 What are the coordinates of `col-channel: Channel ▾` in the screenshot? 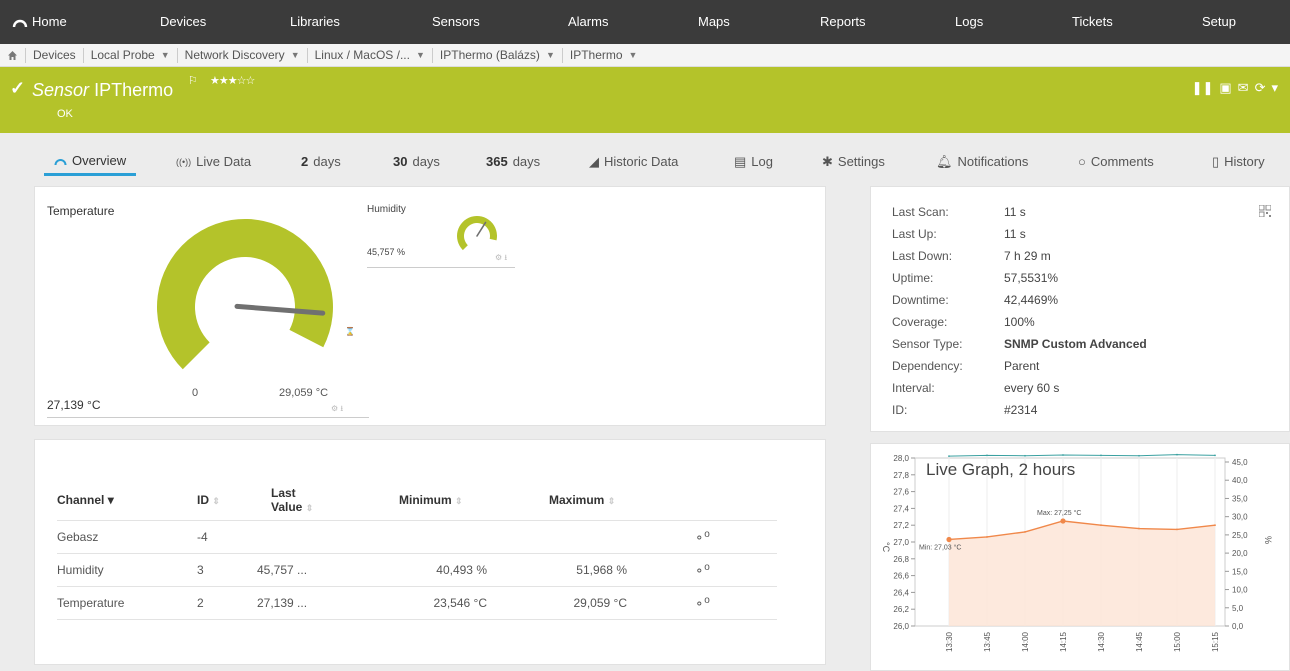 It's located at (127, 500).